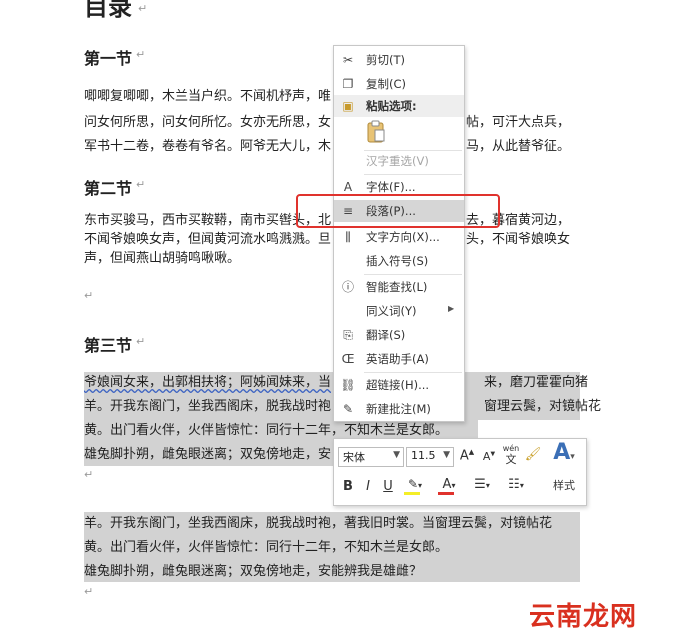 This screenshot has height=644, width=677. Describe the element at coordinates (348, 335) in the screenshot. I see `translate-icon: ⎘` at that location.